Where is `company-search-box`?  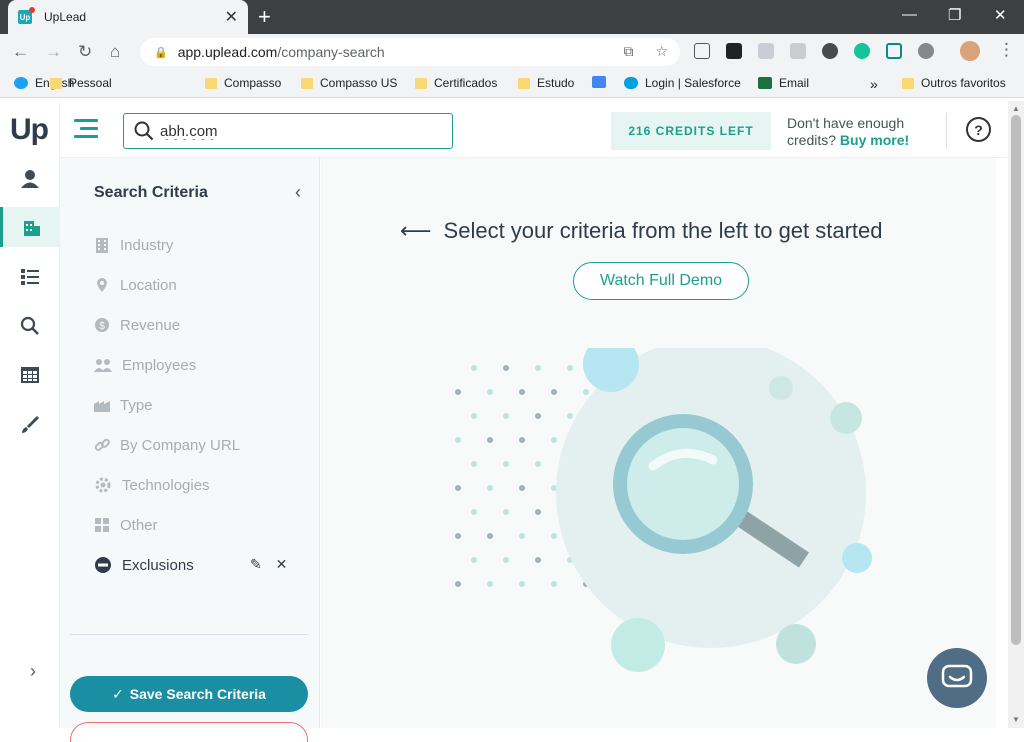
company-search-box is located at coordinates (288, 131).